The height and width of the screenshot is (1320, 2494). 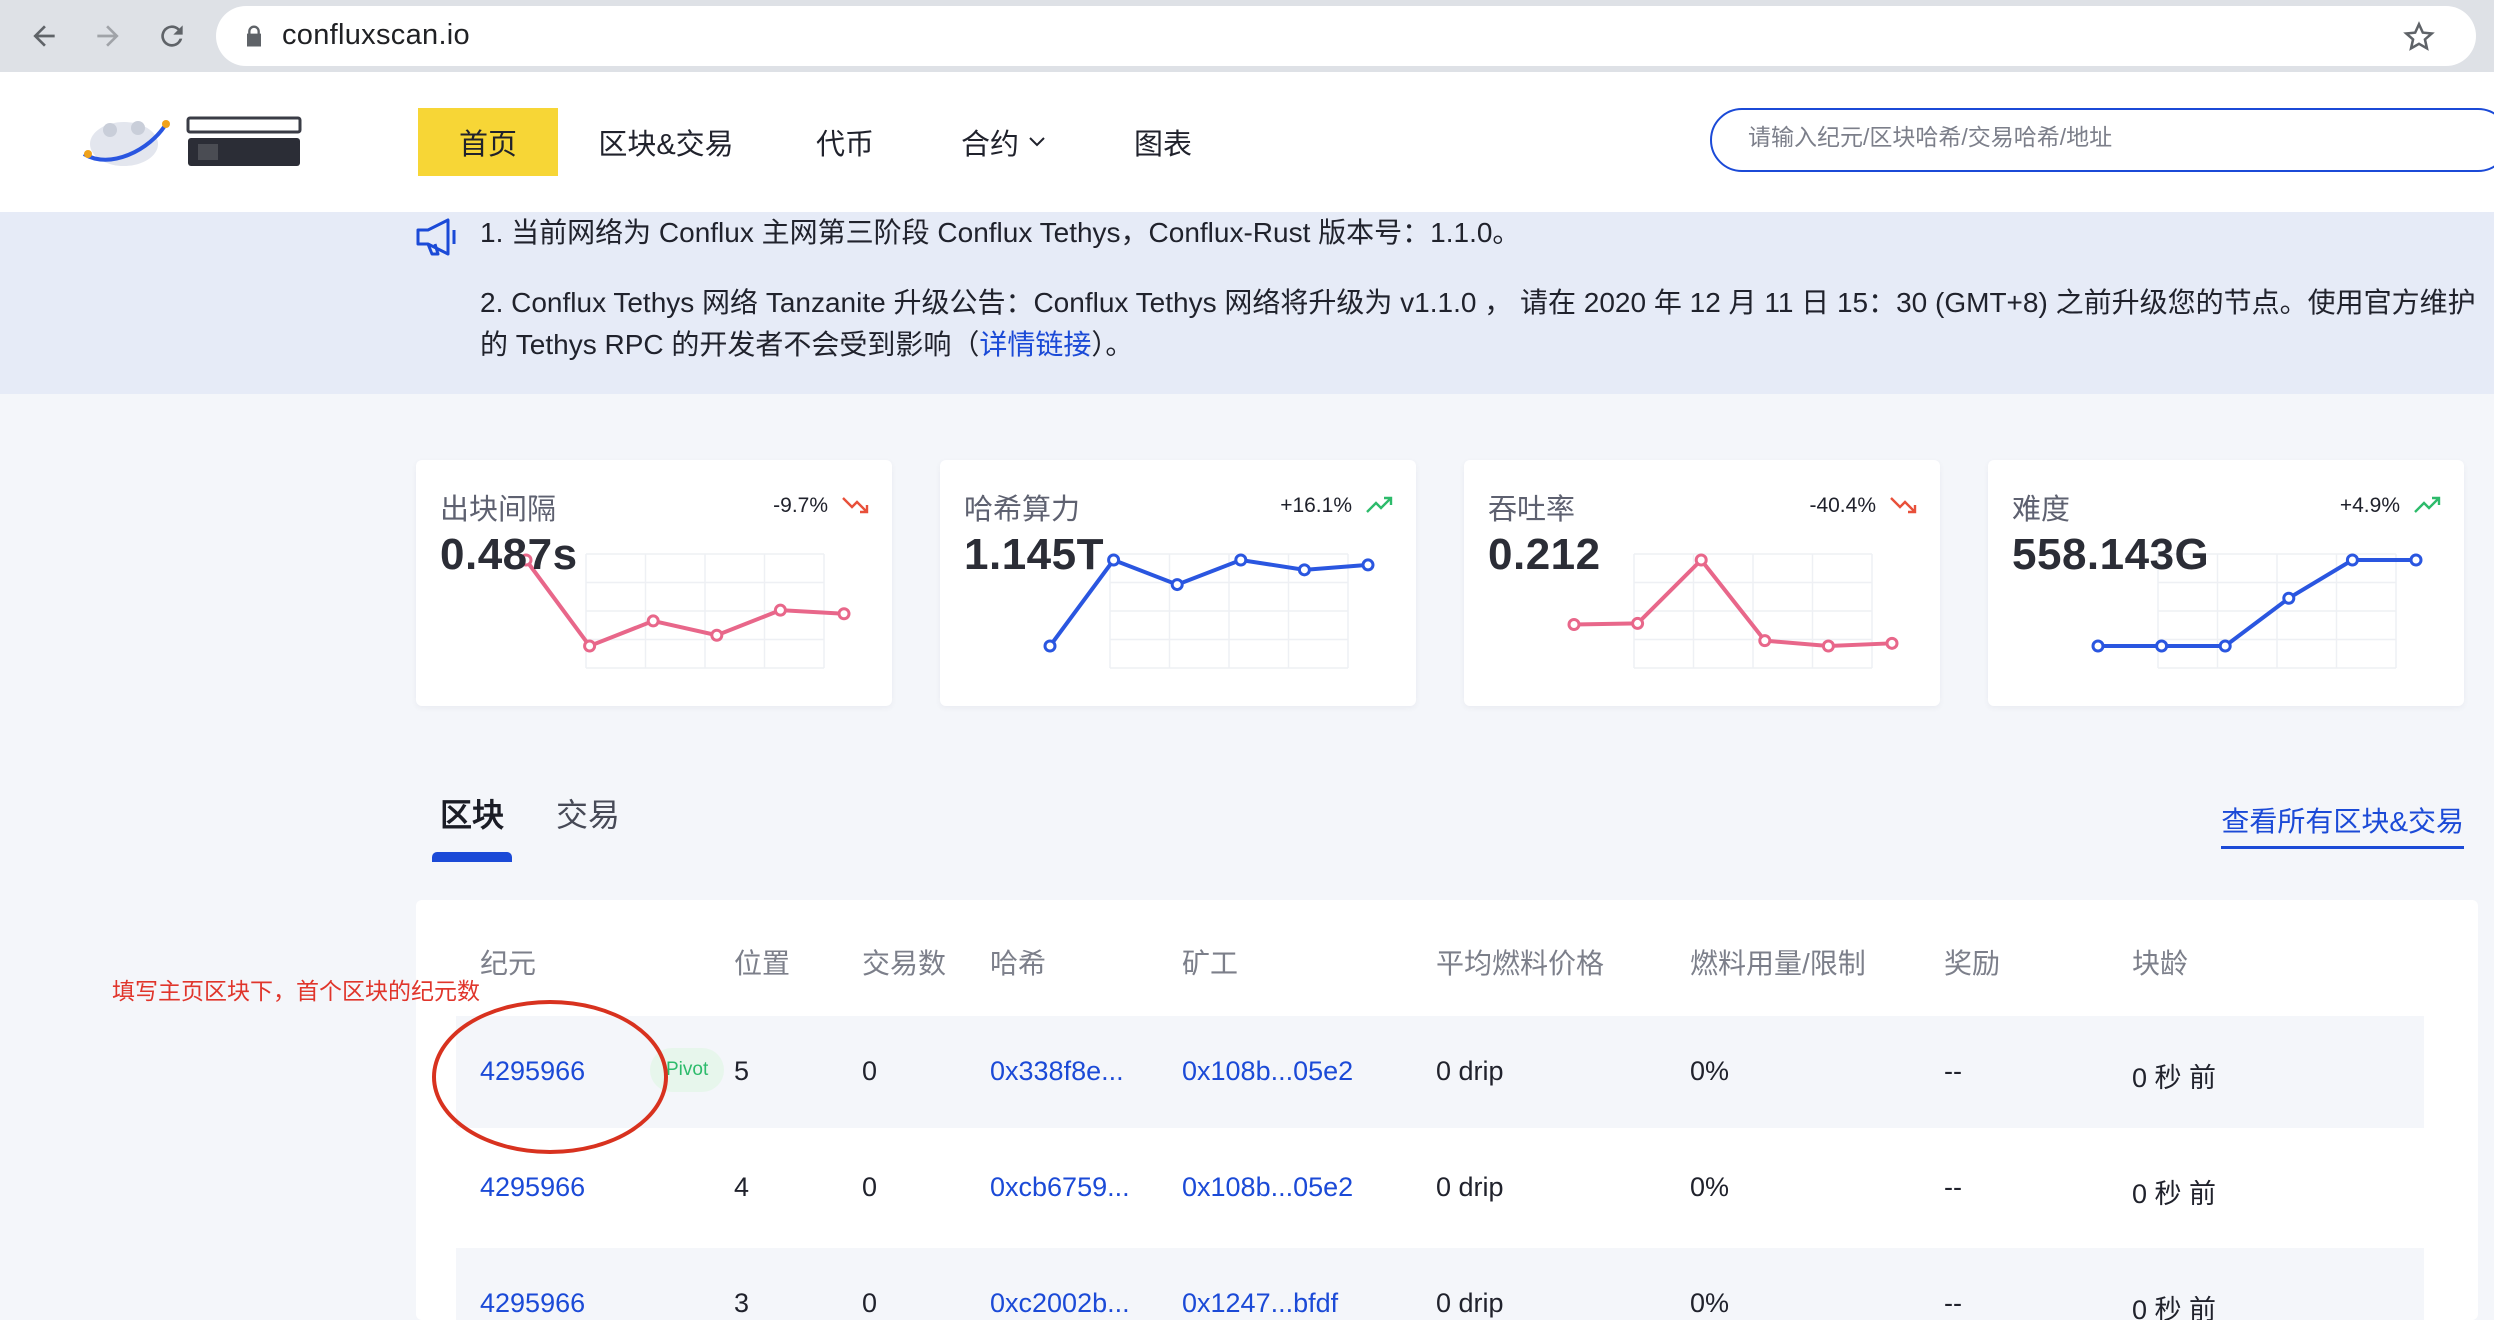 I want to click on column-header-avg-gas-price: 平均燃料价格, so click(x=1520, y=963).